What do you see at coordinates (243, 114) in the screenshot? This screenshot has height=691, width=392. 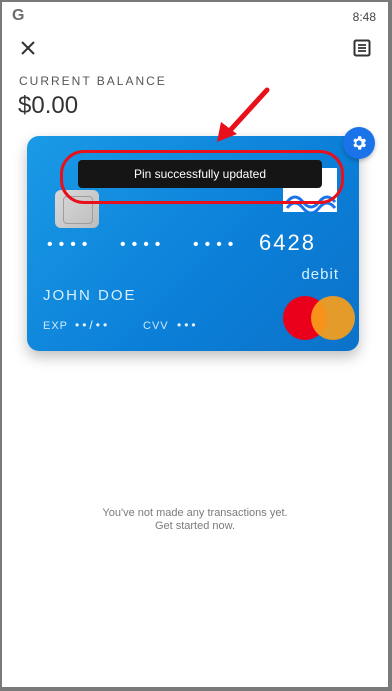 I see `annotation-arrow-icon` at bounding box center [243, 114].